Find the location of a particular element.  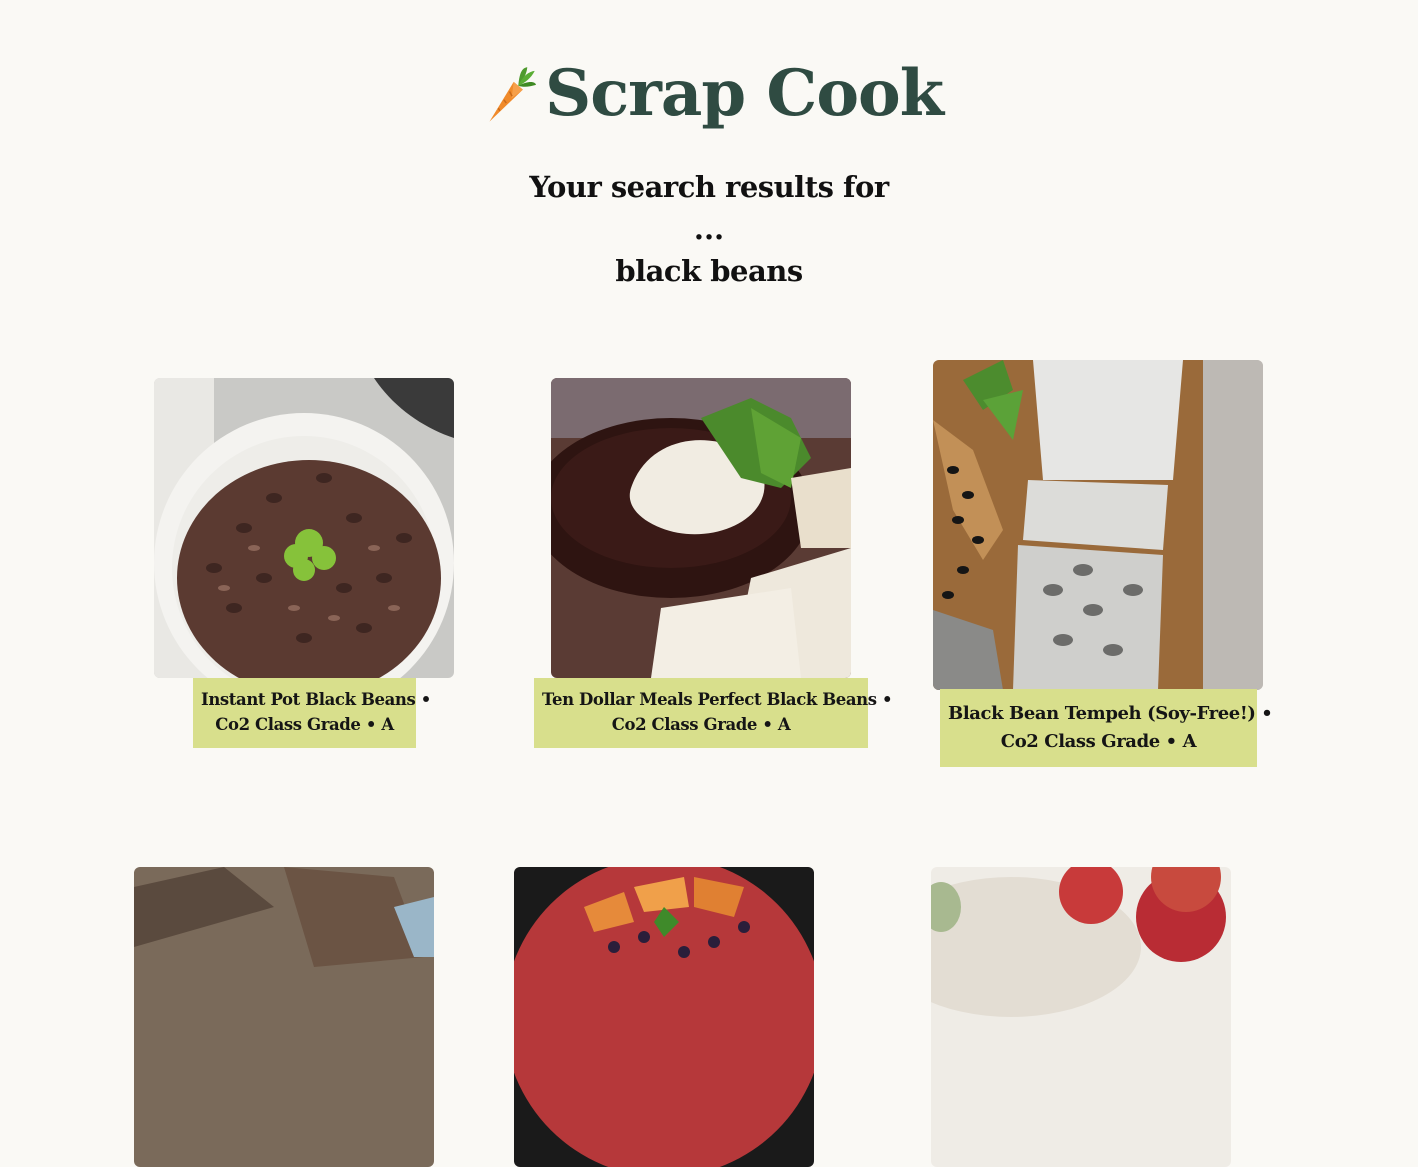

recipe-title: Ten Dollar Meals Perfect Black Beans • is located at coordinates (717, 699).